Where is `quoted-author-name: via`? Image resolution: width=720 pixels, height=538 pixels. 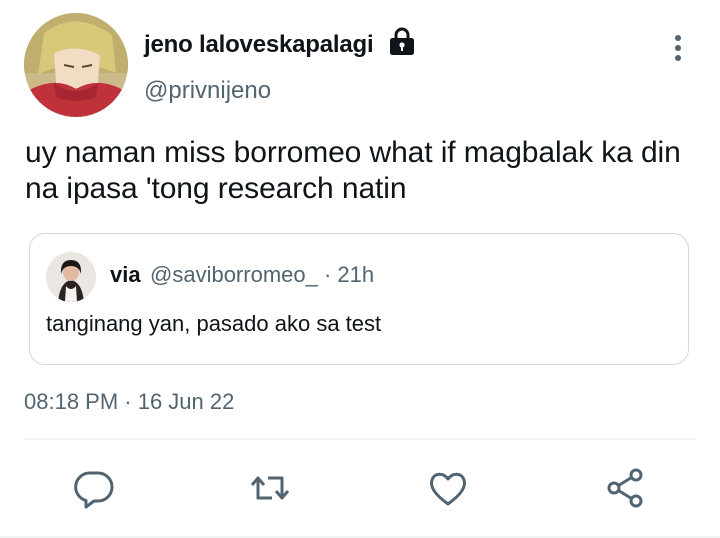
quoted-author-name: via is located at coordinates (125, 275).